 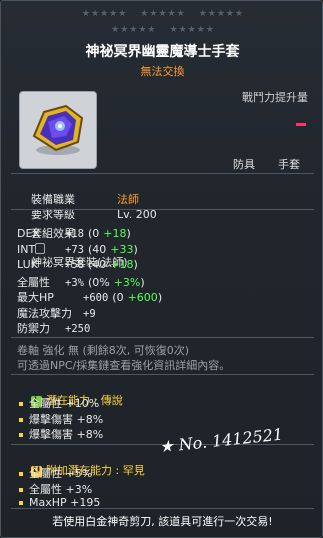 I want to click on additional-potential-line: 全屬性 +3%, so click(x=55, y=489).